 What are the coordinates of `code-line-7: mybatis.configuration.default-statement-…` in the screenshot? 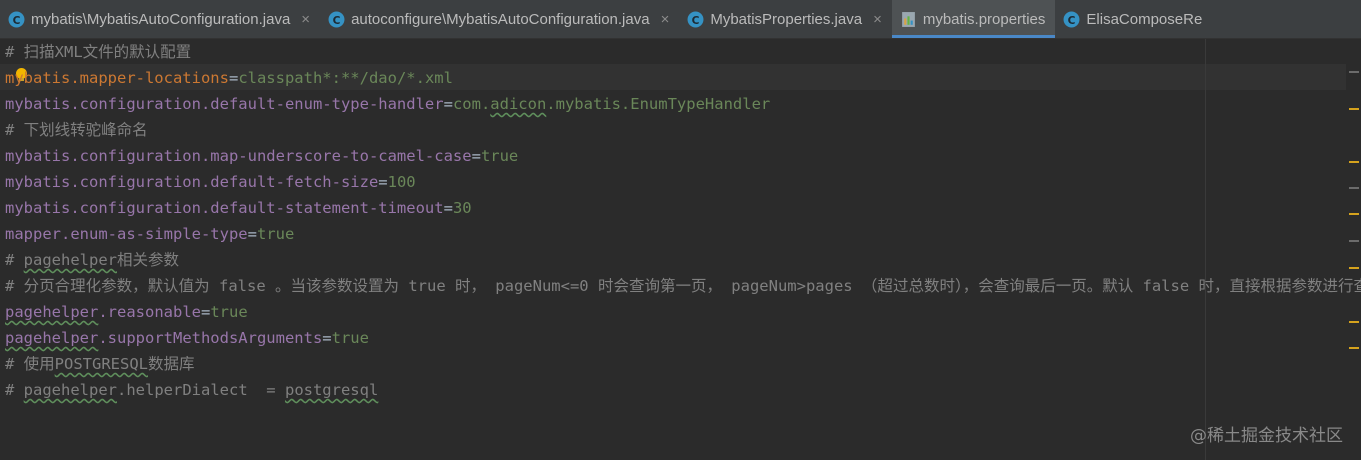 It's located at (238, 208).